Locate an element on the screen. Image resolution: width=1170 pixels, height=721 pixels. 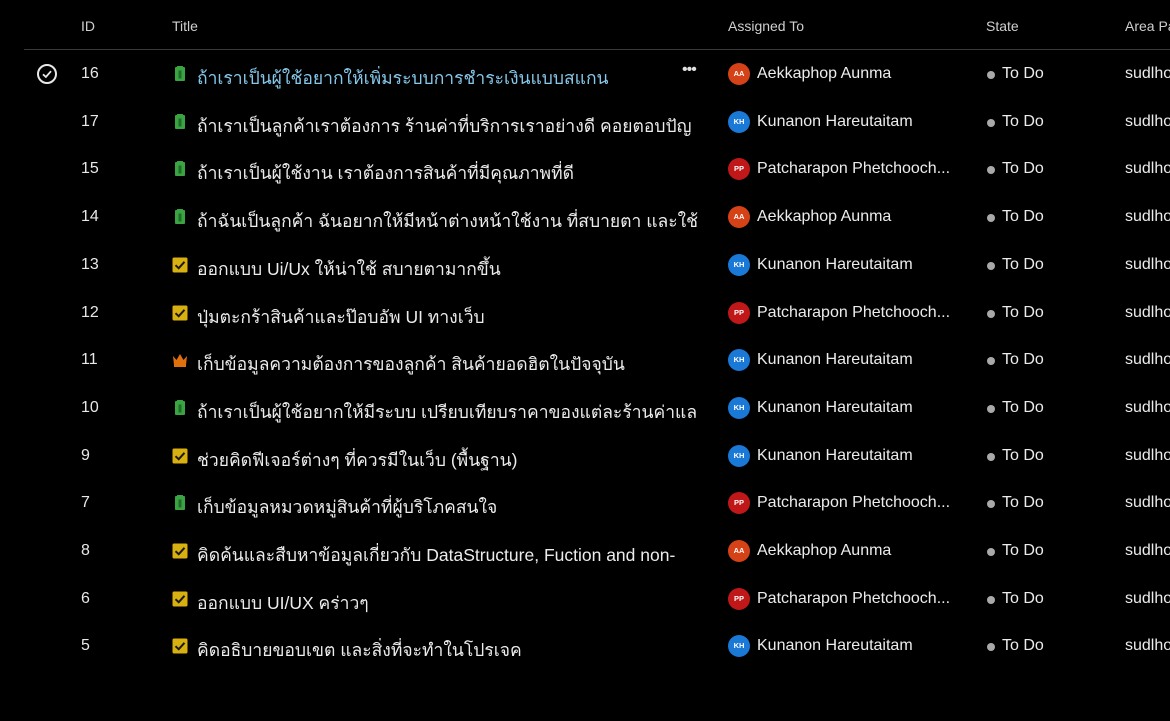
work-item-title-link: คิดอธิบายขอบเขต และสิ่งที่จะทำในโปรเจค is located at coordinates (453, 650).